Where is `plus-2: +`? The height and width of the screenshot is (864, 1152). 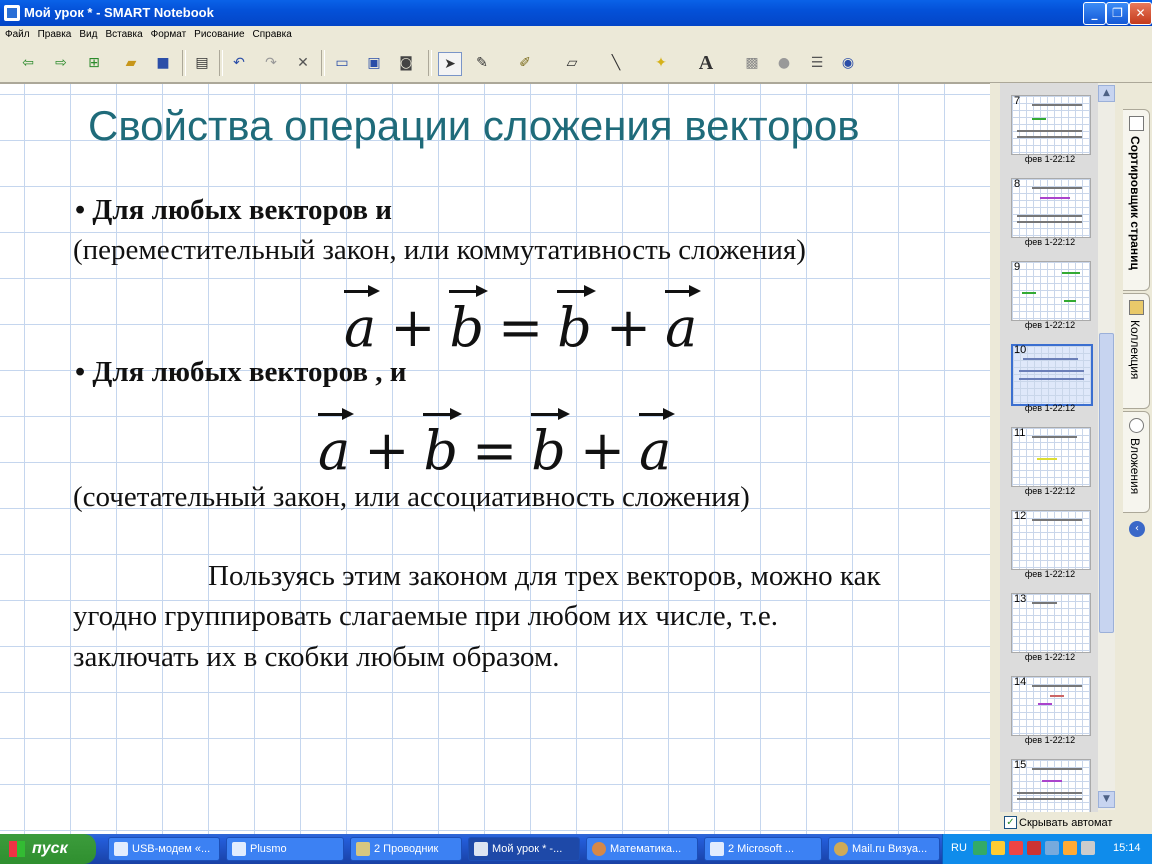 plus-2: + is located at coordinates (628, 327).